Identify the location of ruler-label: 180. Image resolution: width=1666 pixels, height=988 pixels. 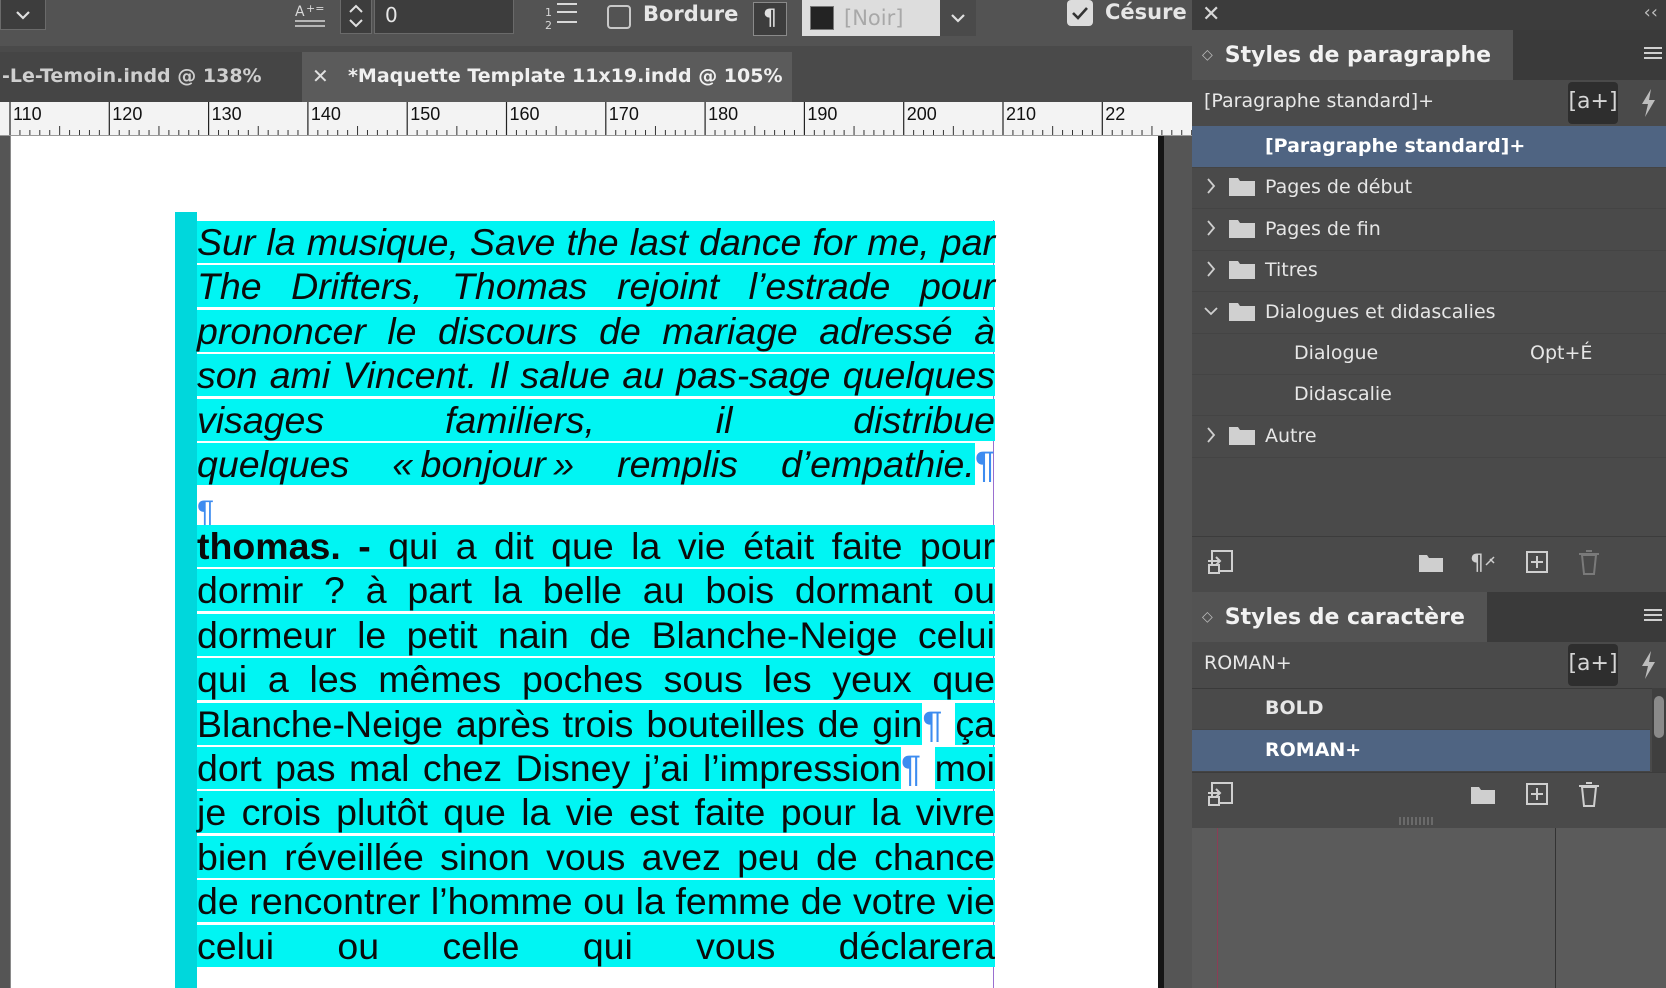
(723, 114).